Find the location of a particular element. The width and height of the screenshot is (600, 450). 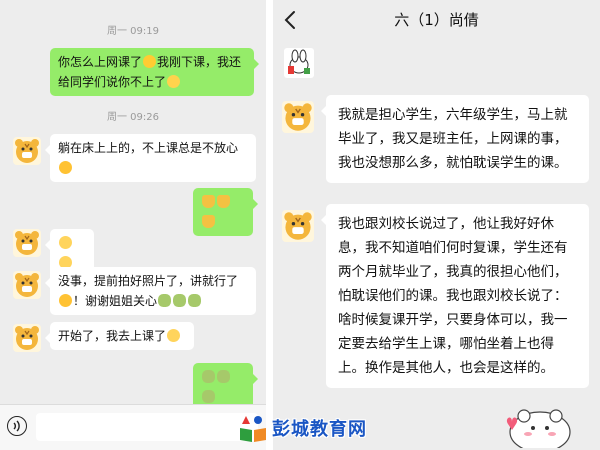

laugh-cry-emoji-icon is located at coordinates (174, 81).